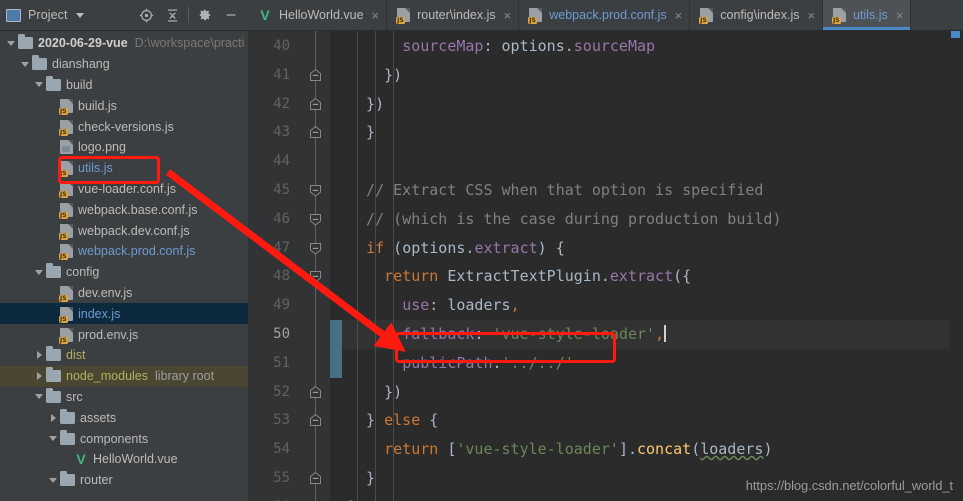 This screenshot has width=963, height=501. I want to click on tree-item: webpack.prod.conf.js, so click(124, 251).